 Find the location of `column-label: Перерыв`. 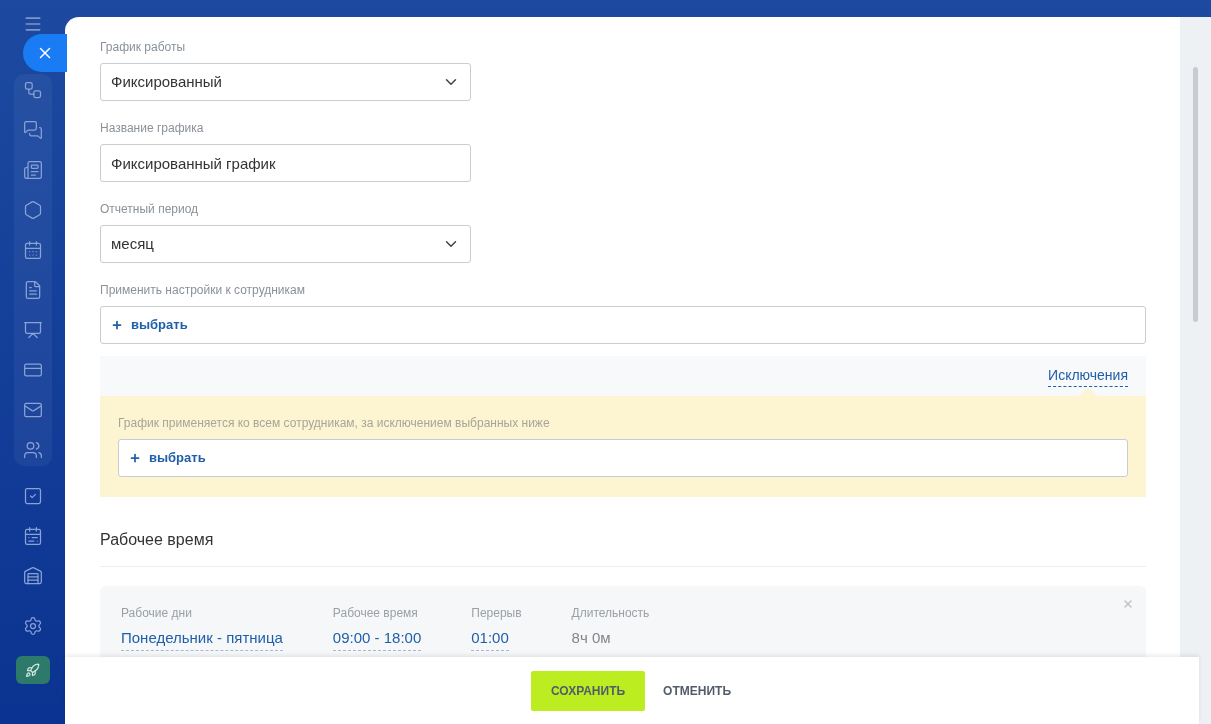

column-label: Перерыв is located at coordinates (496, 613).